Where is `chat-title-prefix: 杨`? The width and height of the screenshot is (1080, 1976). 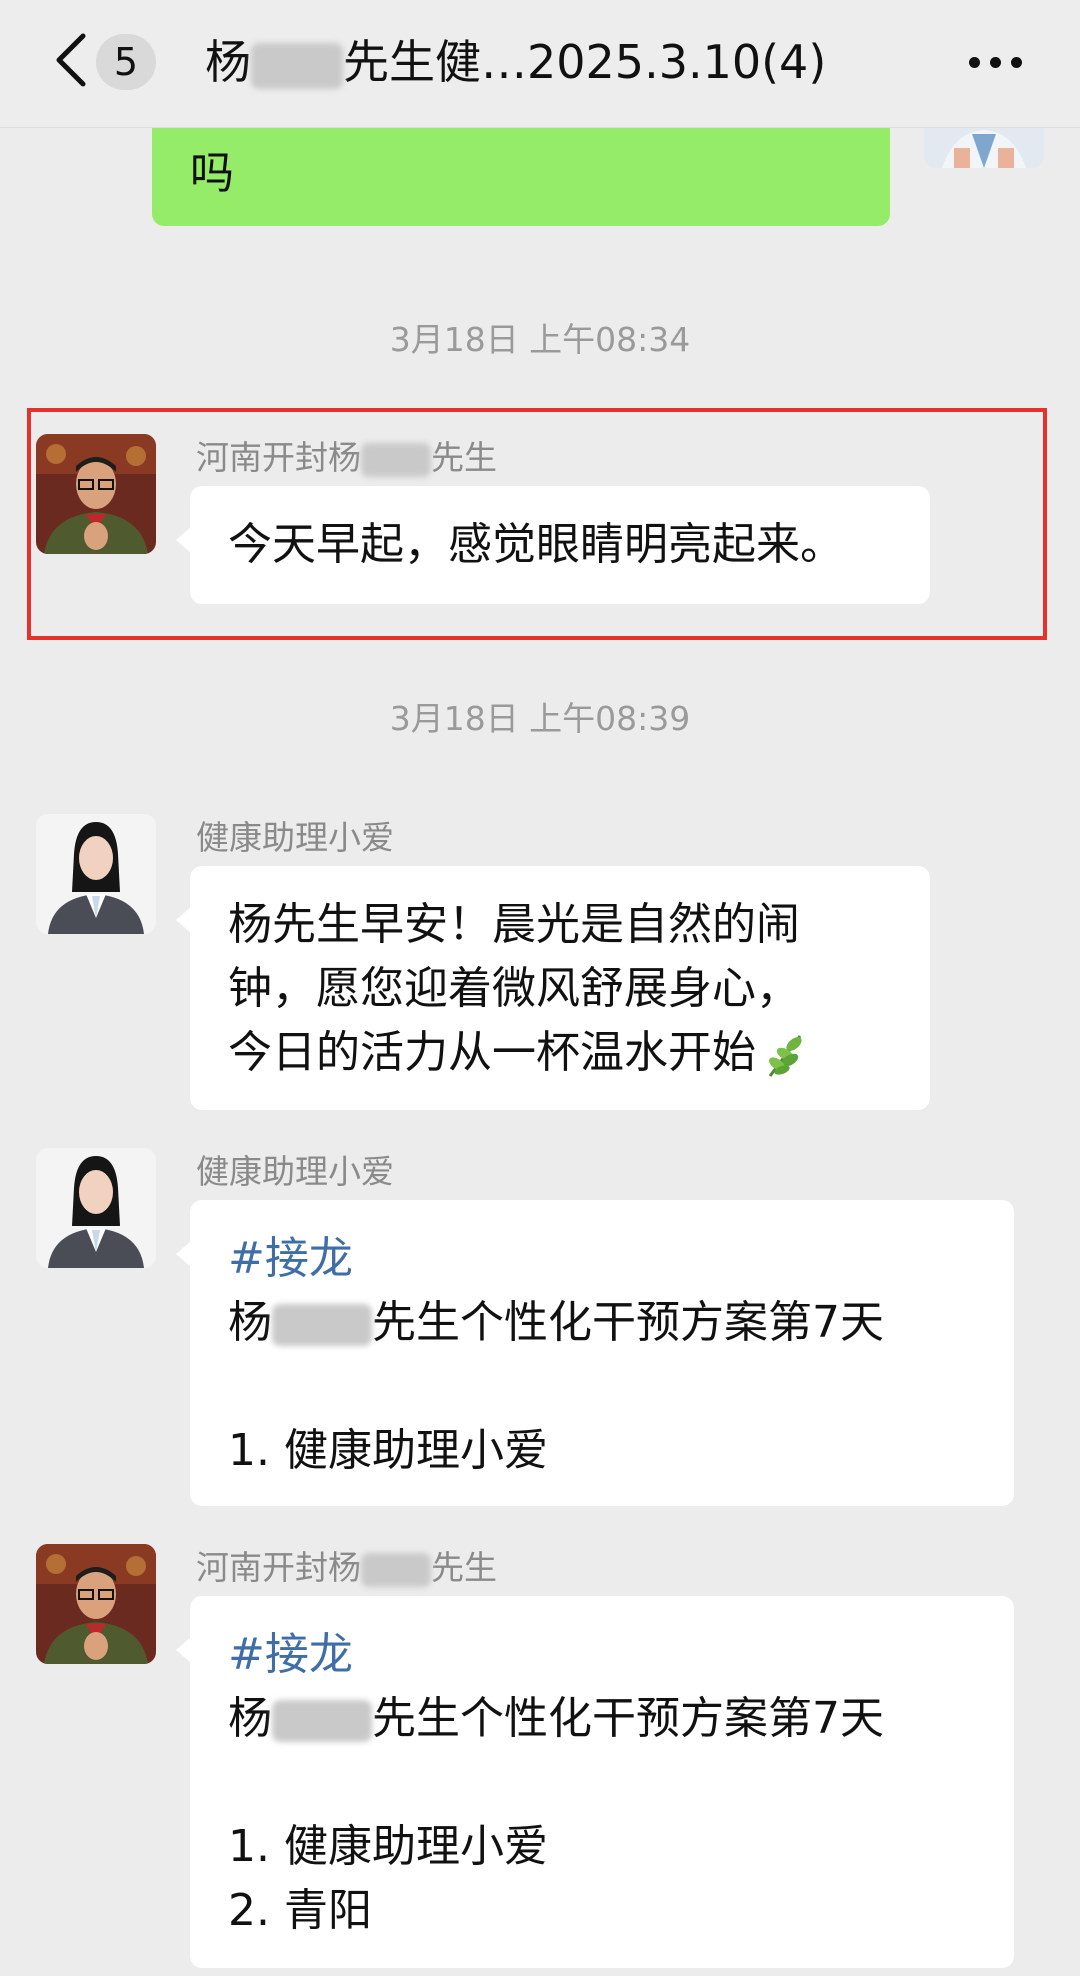
chat-title-prefix: 杨 is located at coordinates (228, 62).